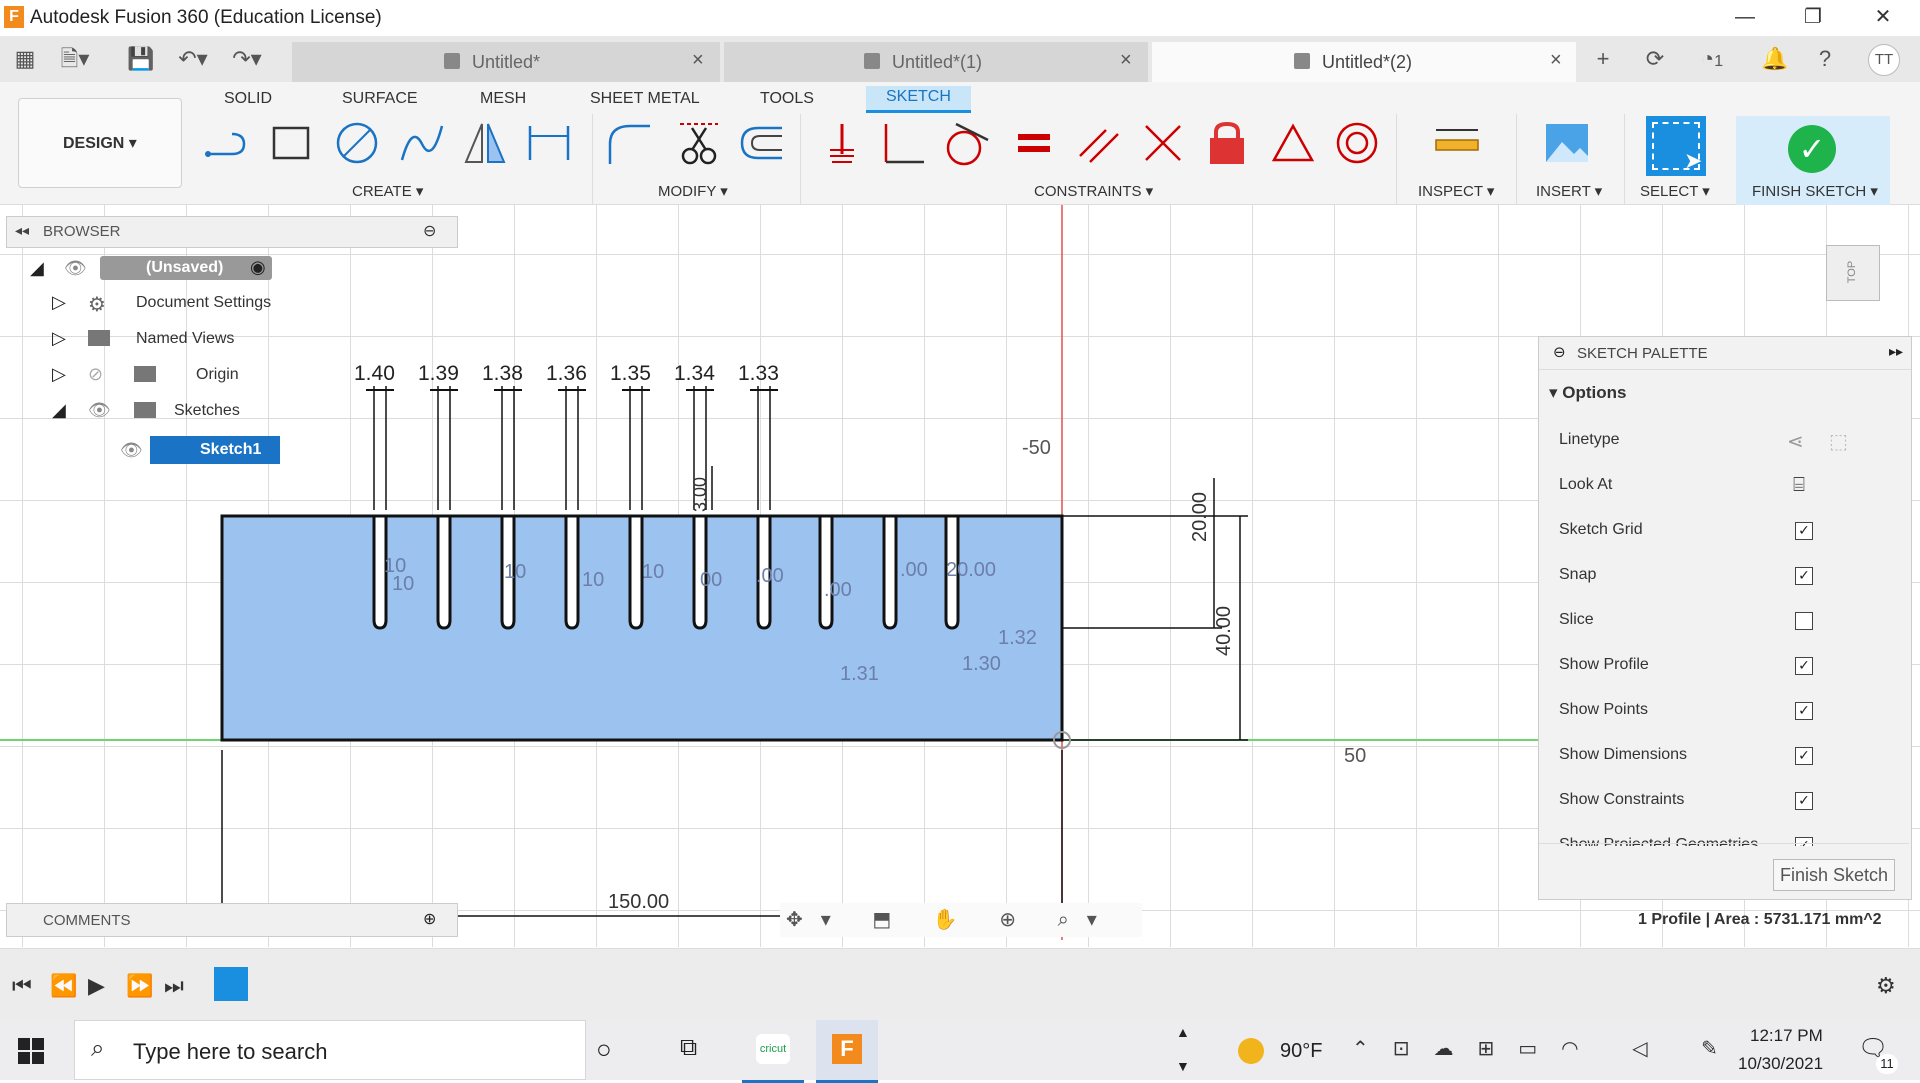 Image resolution: width=1920 pixels, height=1083 pixels. Describe the element at coordinates (231, 984) in the screenshot. I see `timeline-sketch-feature` at that location.